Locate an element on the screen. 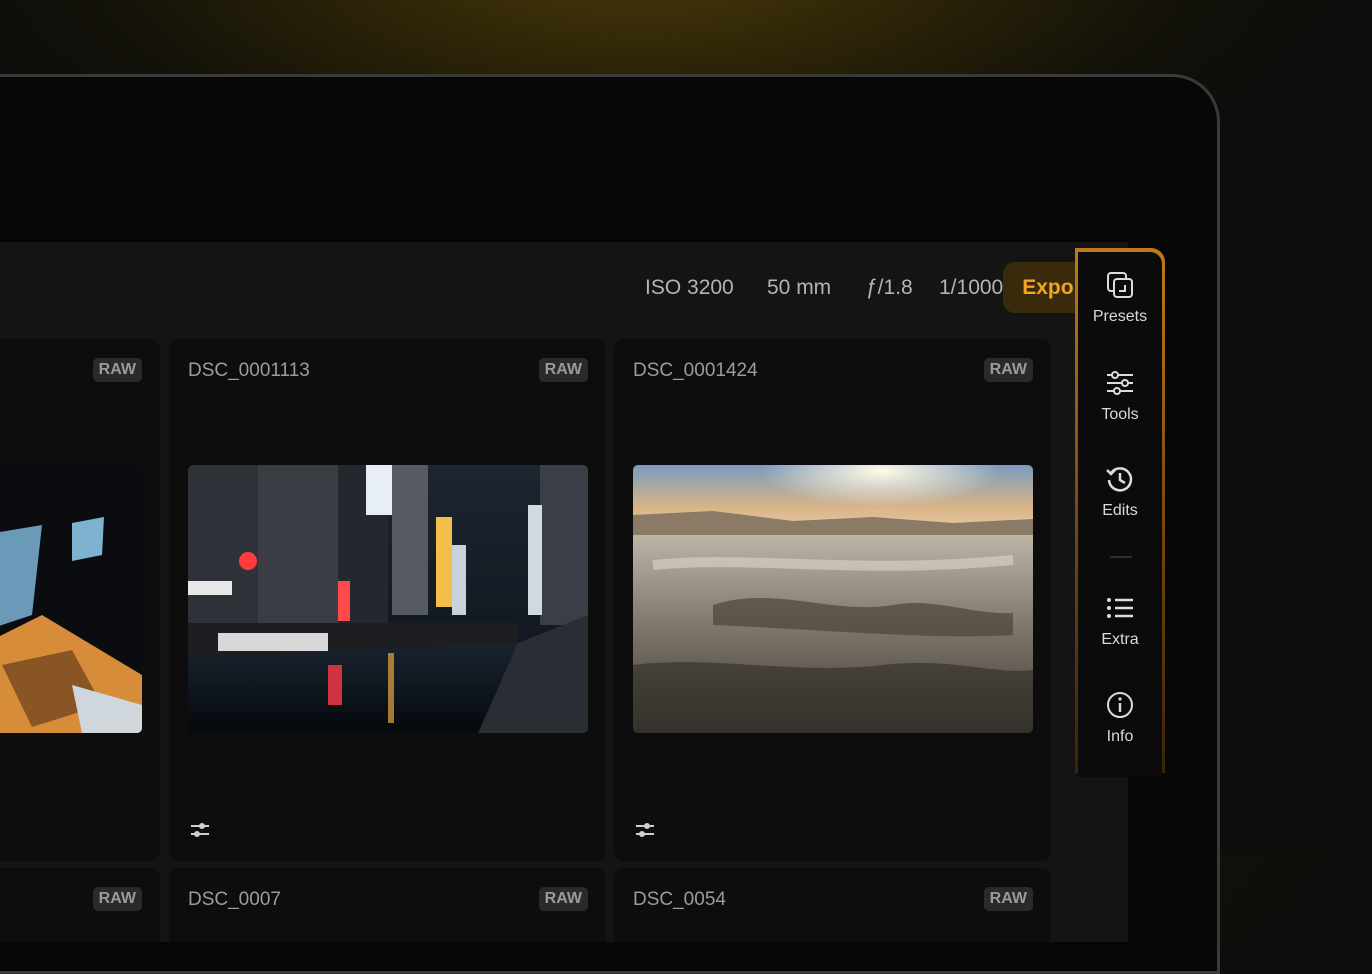 This screenshot has width=1372, height=974. photo-card: DSC_0054 RAW is located at coordinates (832, 905).